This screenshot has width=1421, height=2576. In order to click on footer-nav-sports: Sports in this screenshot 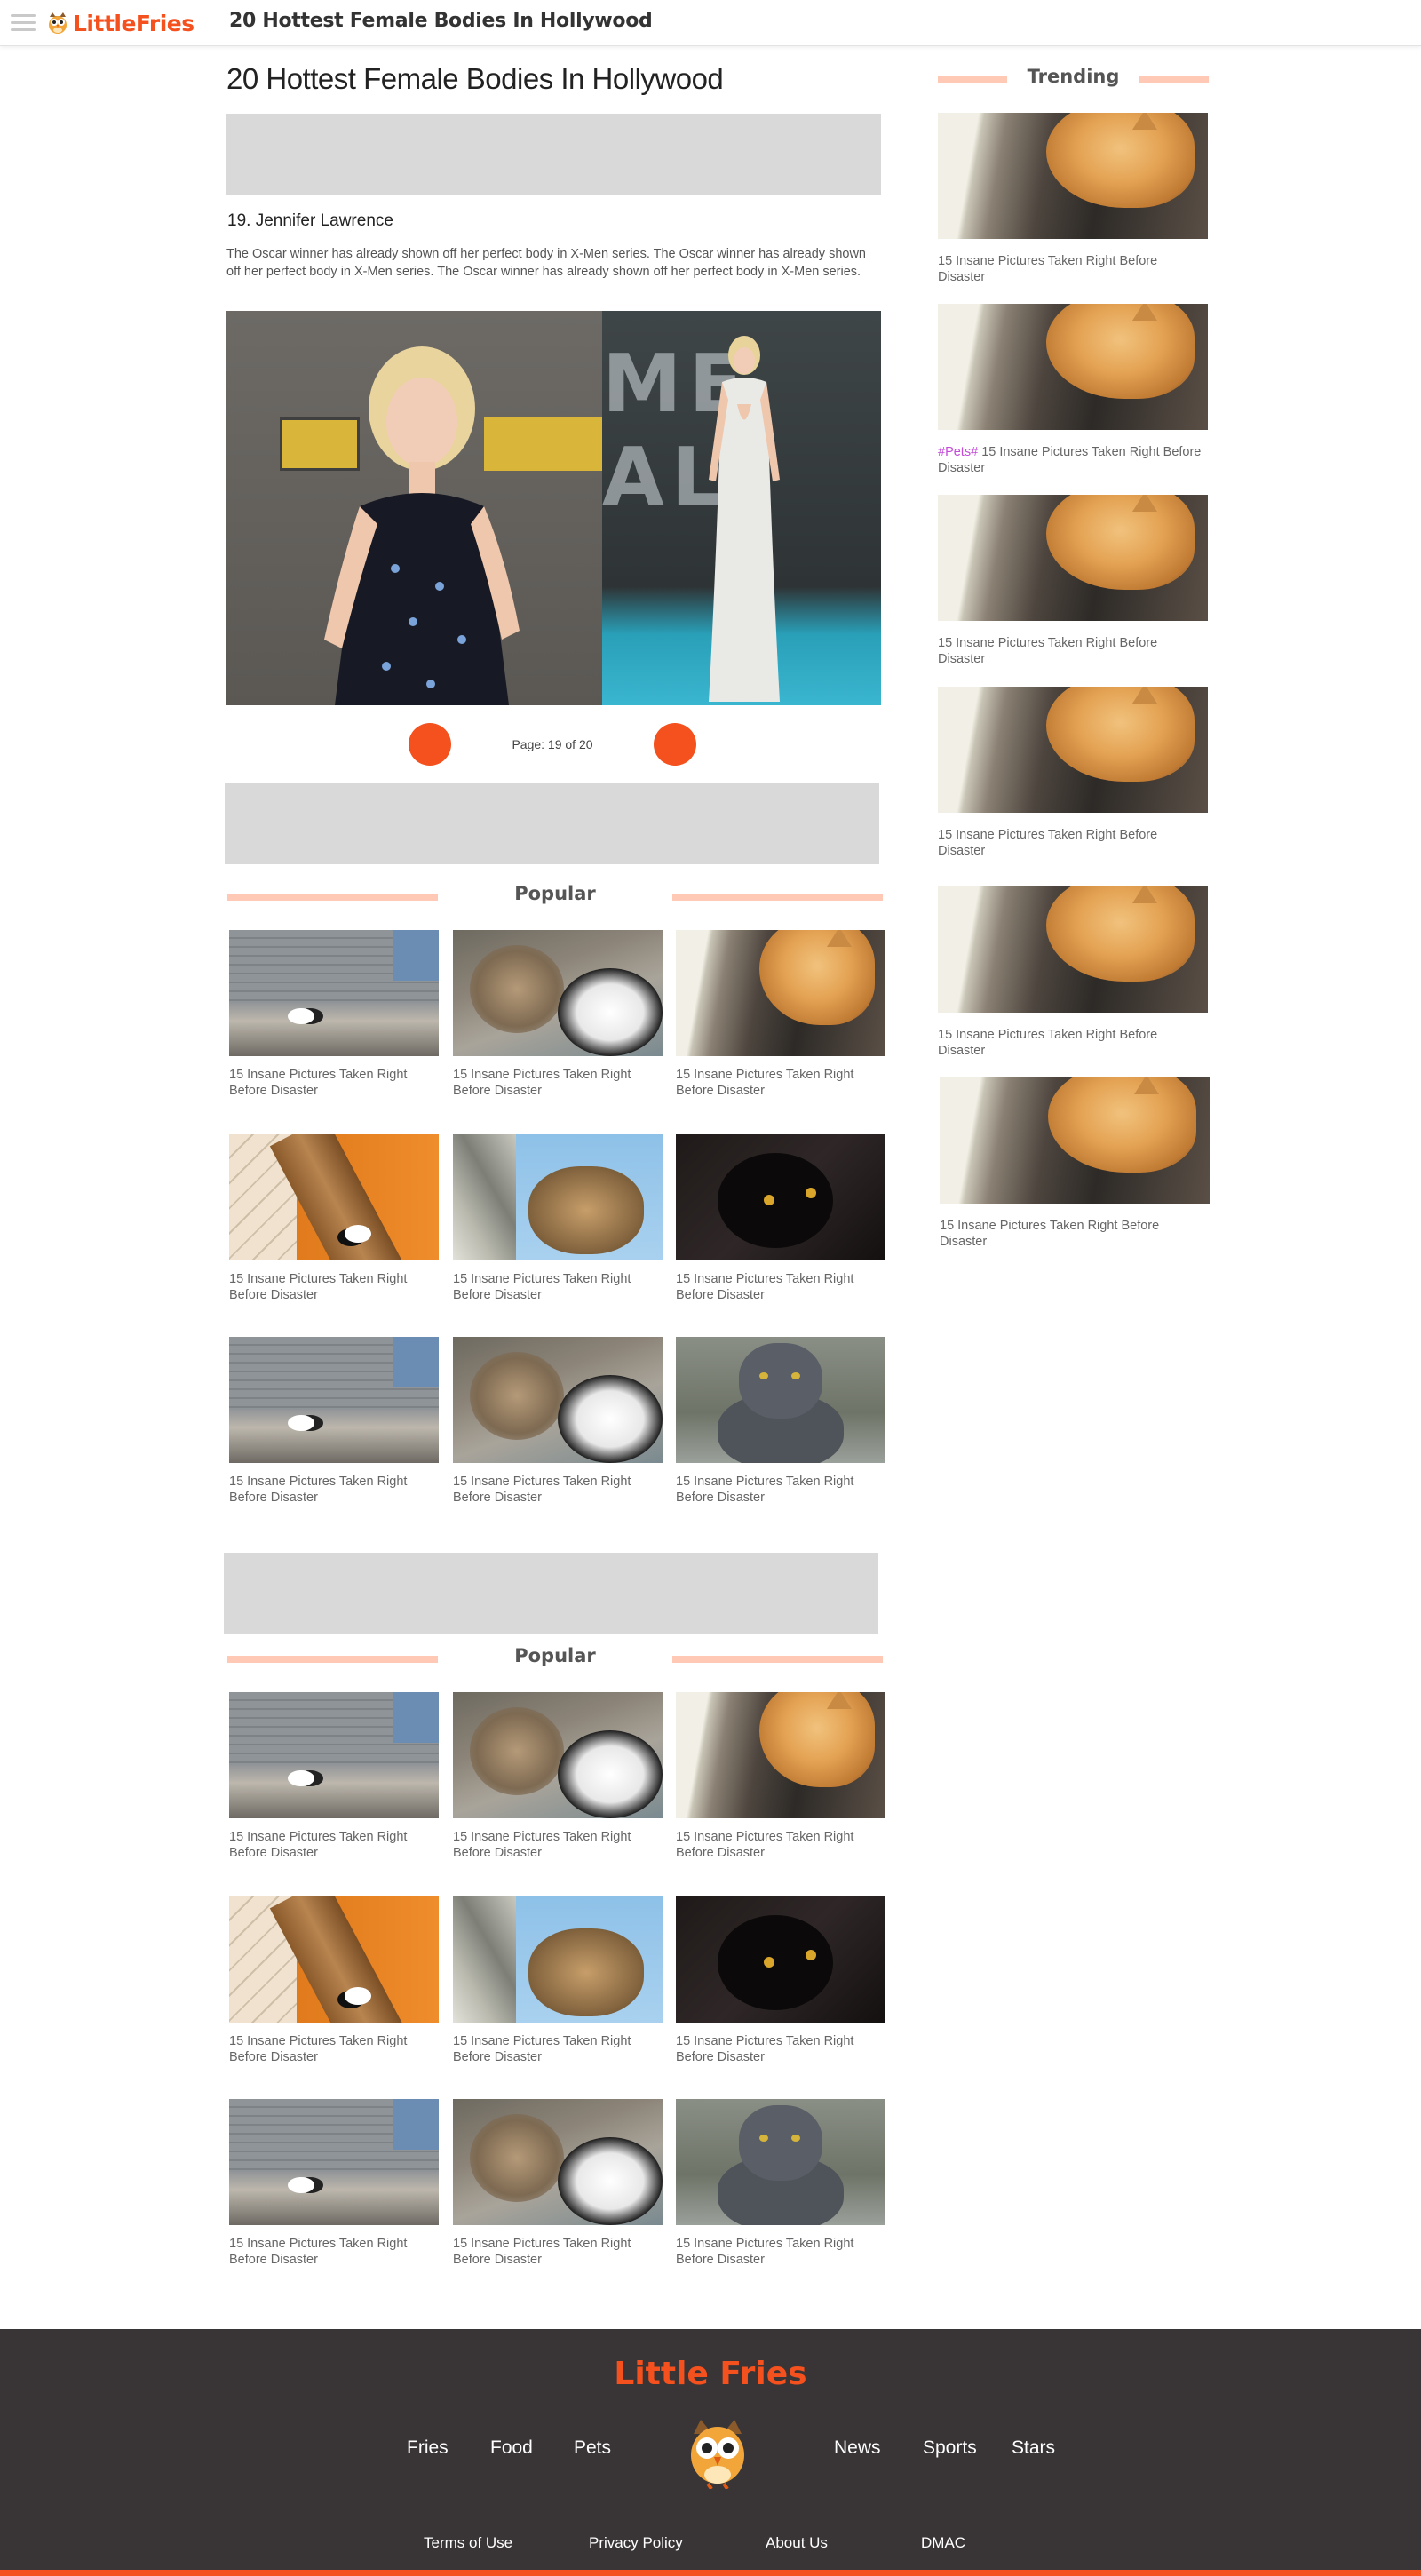, I will do `click(950, 2448)`.